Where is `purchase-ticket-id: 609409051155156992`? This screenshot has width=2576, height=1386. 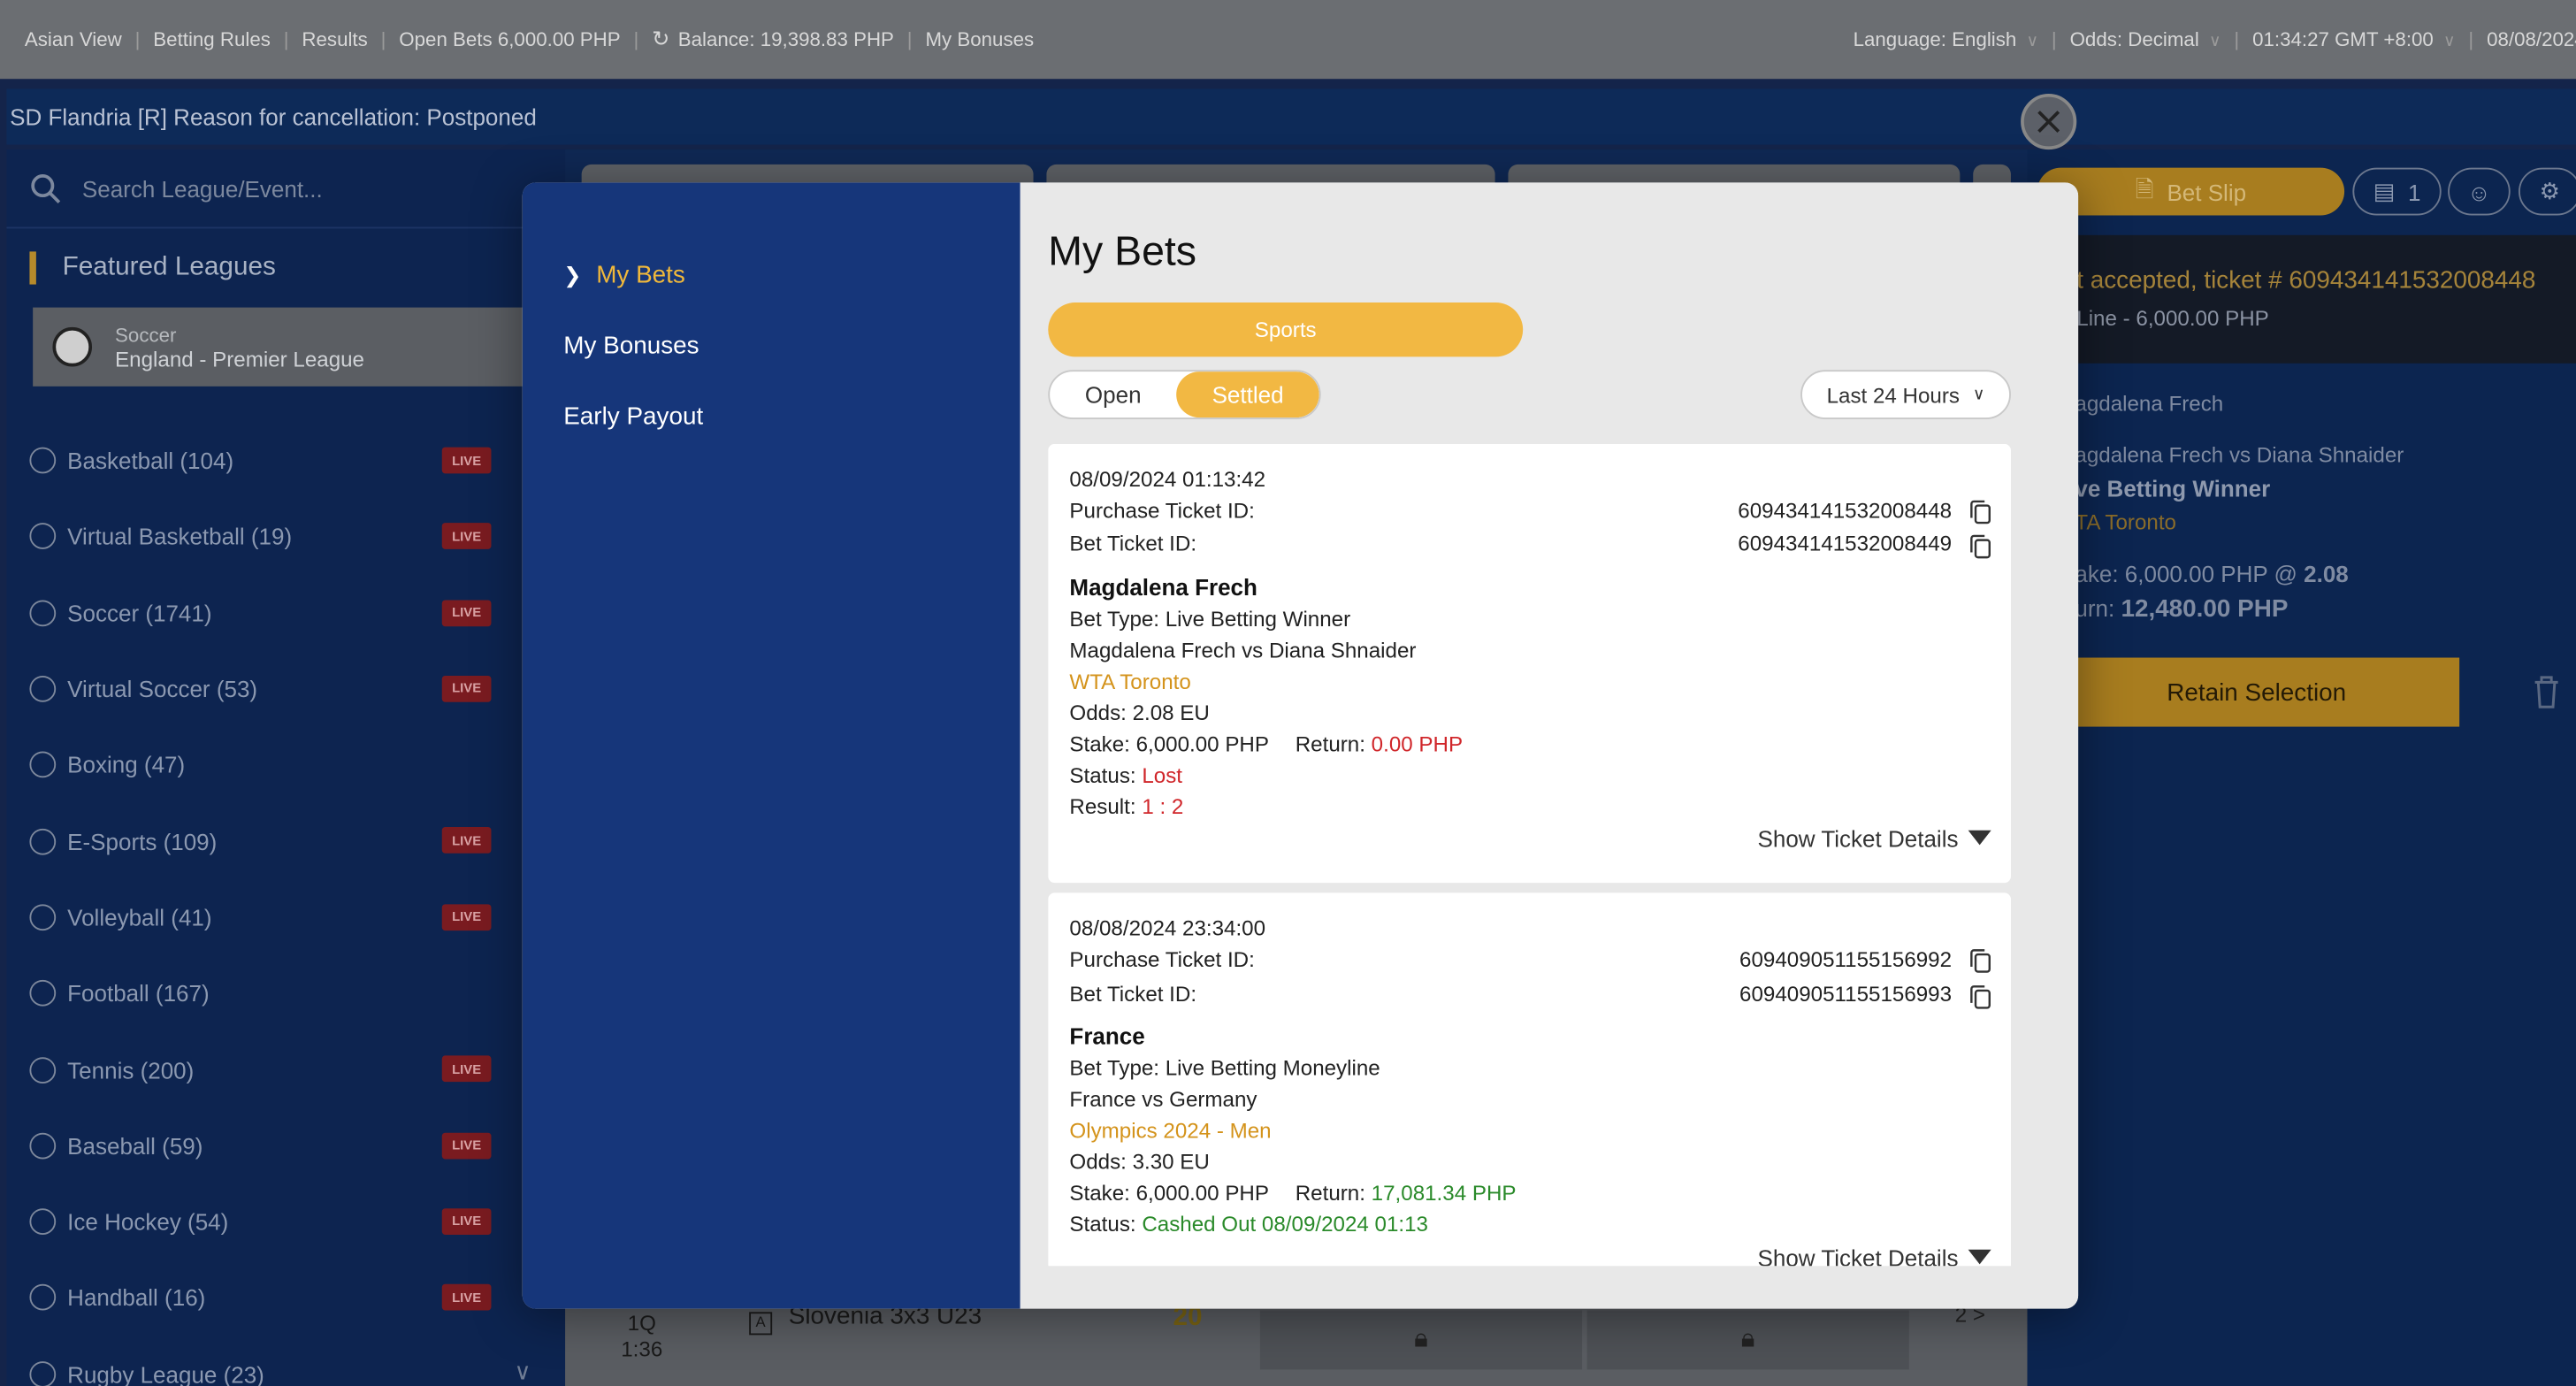
purchase-ticket-id: 609409051155156992 is located at coordinates (1846, 959).